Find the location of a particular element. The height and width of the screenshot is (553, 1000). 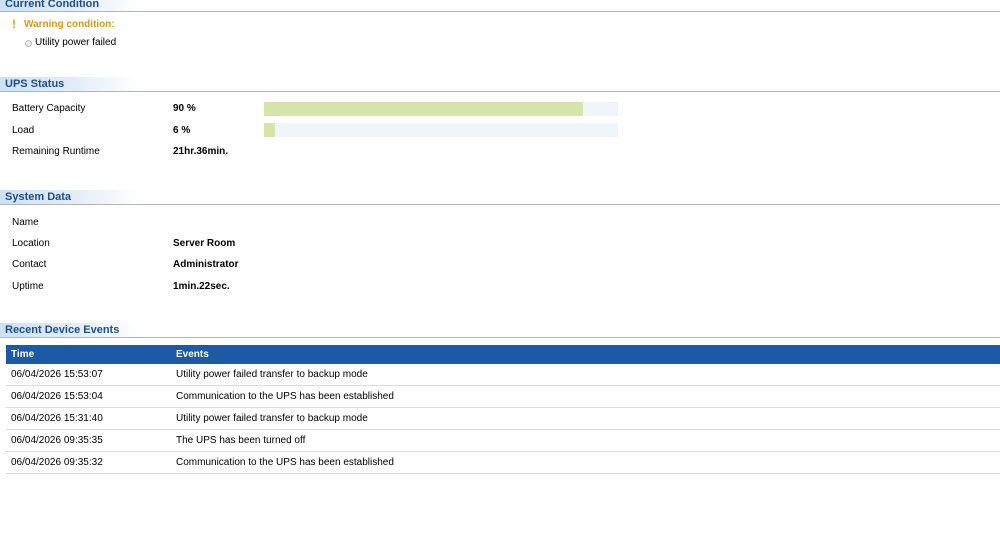

event-description: The UPS has been turned off is located at coordinates (585, 440).